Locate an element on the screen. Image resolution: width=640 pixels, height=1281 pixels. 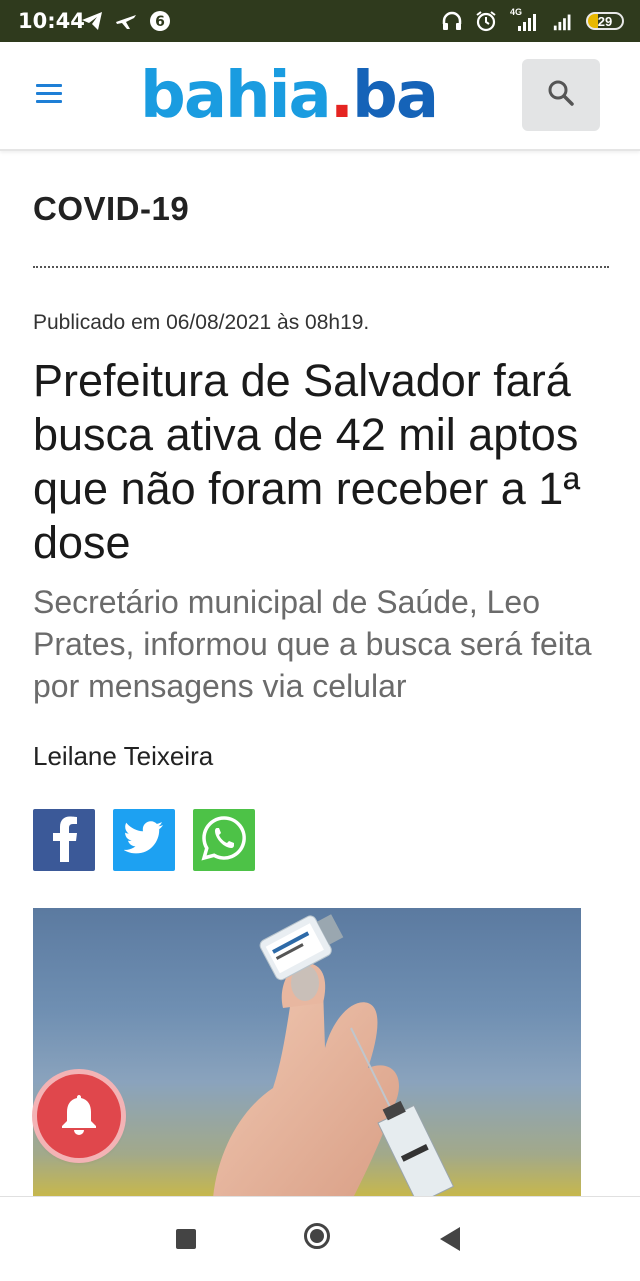
airplane-icon is located at coordinates (126, 21).